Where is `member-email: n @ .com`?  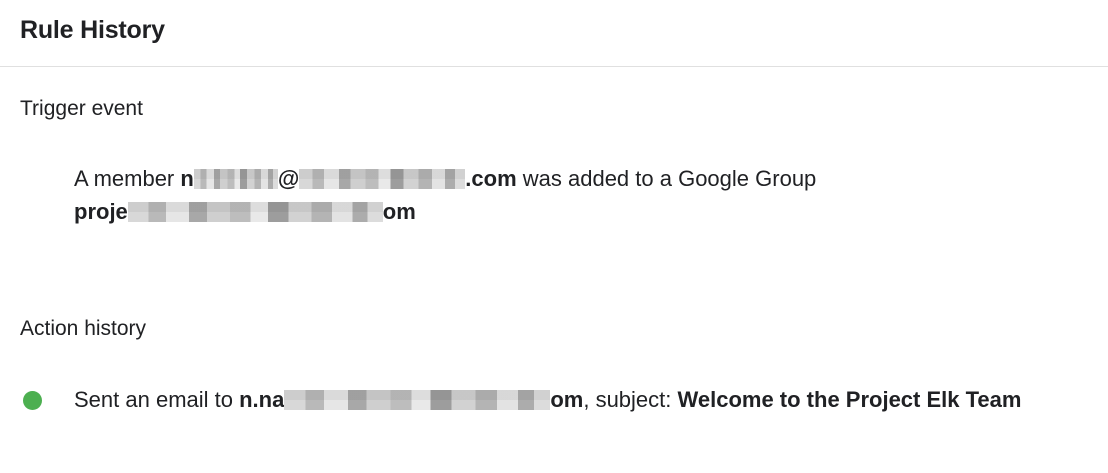 member-email: n @ .com is located at coordinates (348, 178).